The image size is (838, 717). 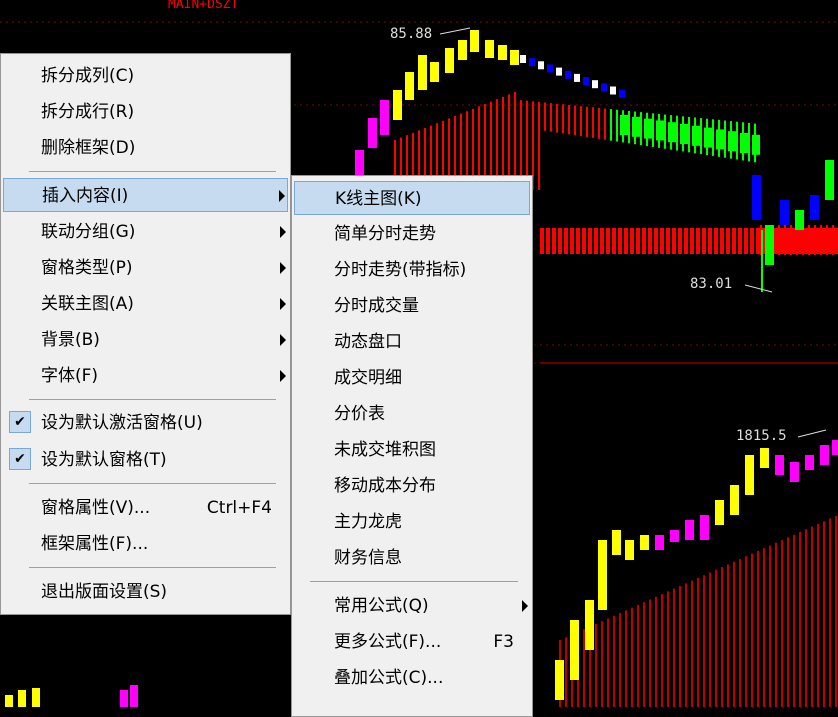 What do you see at coordinates (145, 232) in the screenshot?
I see `menu-item-link-group: 联动分组(G)` at bounding box center [145, 232].